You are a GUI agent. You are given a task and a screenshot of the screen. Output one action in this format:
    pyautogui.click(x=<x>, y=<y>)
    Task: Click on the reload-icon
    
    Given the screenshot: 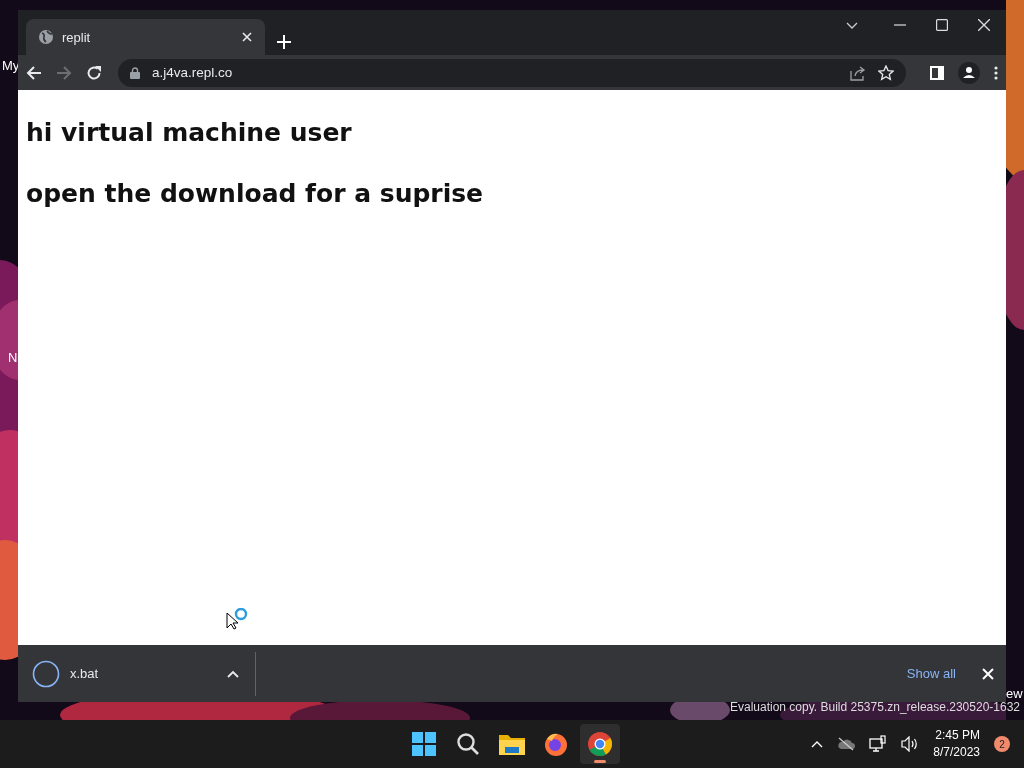 What is the action you would take?
    pyautogui.click(x=94, y=72)
    